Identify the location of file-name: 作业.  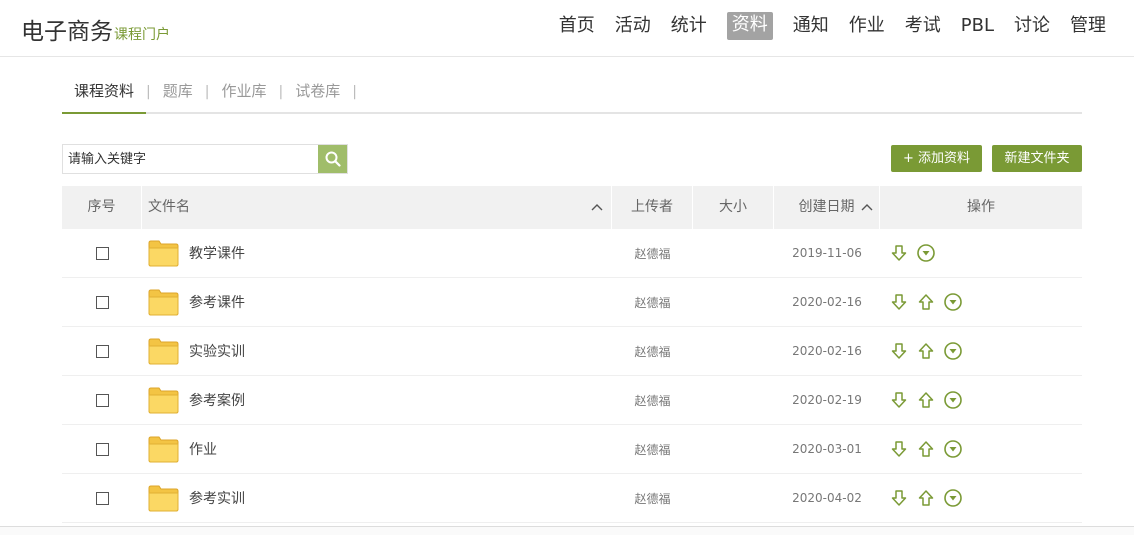
(203, 449).